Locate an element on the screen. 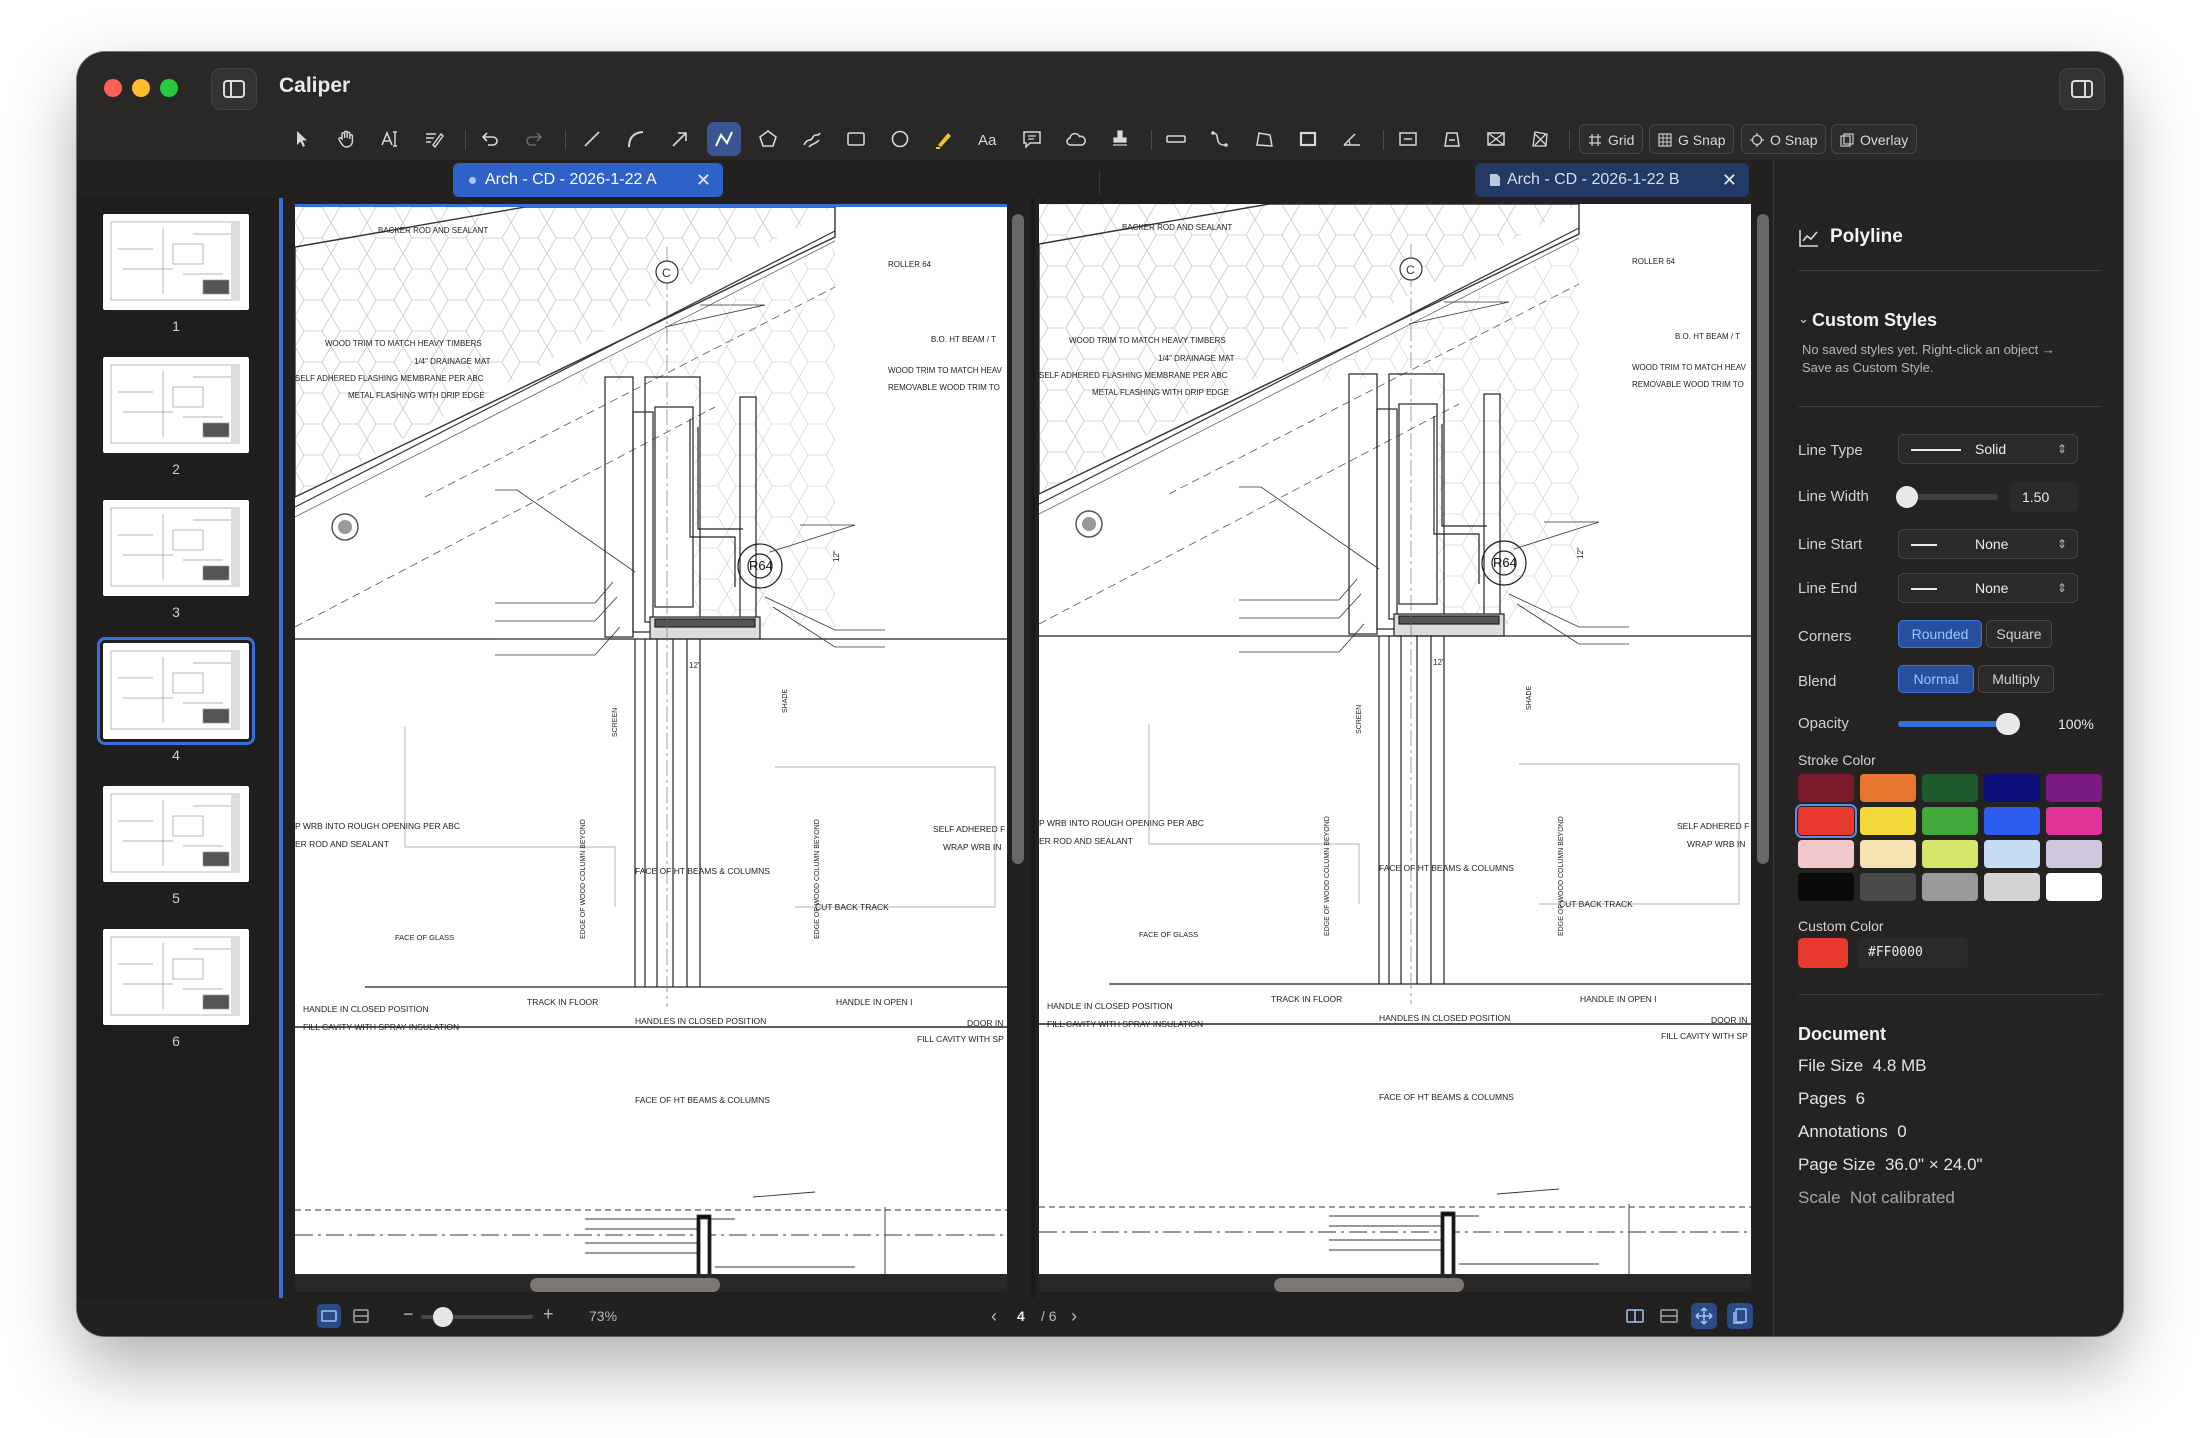 The height and width of the screenshot is (1438, 2200). crop-tool-icon is located at coordinates (1452, 139).